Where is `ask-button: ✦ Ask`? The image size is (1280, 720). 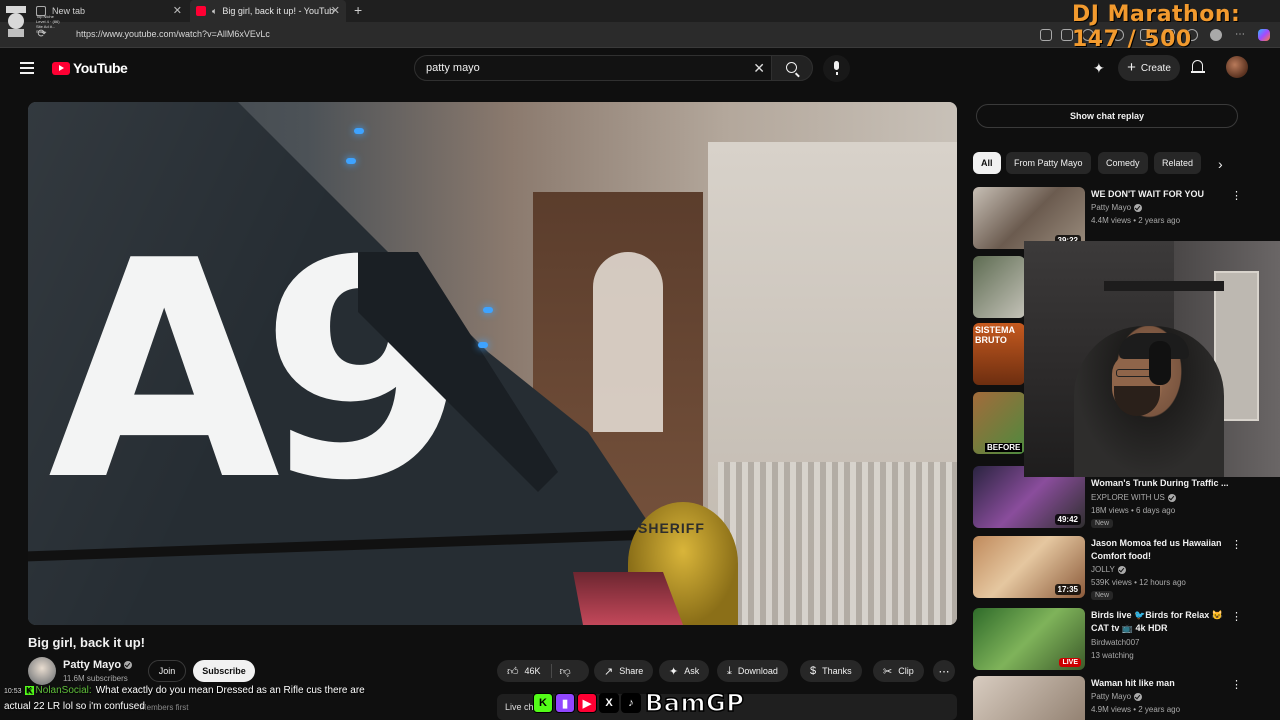
ask-button: ✦ Ask is located at coordinates (684, 671).